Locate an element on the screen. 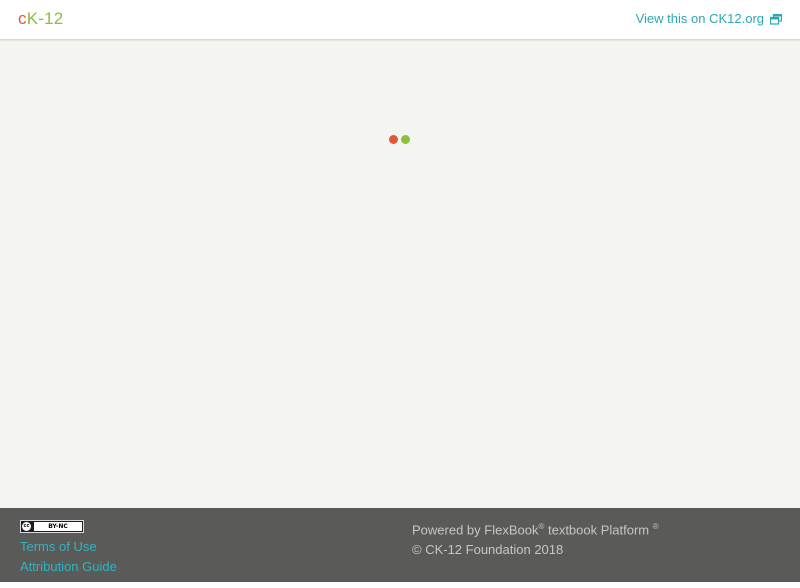  logo-number: -12 is located at coordinates (51, 18).